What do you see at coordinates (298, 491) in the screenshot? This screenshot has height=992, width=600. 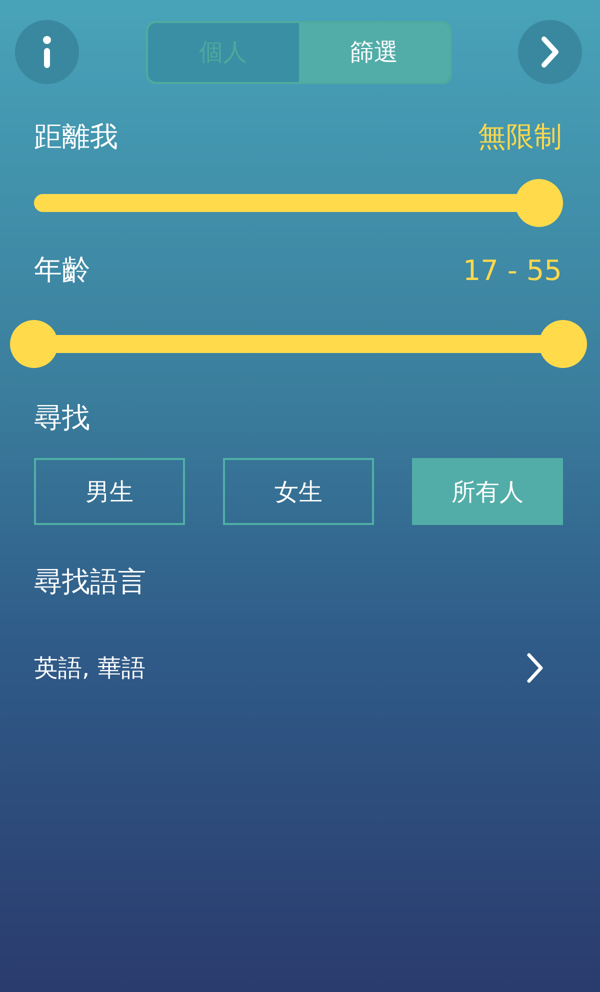 I see `gender-option: 女生` at bounding box center [298, 491].